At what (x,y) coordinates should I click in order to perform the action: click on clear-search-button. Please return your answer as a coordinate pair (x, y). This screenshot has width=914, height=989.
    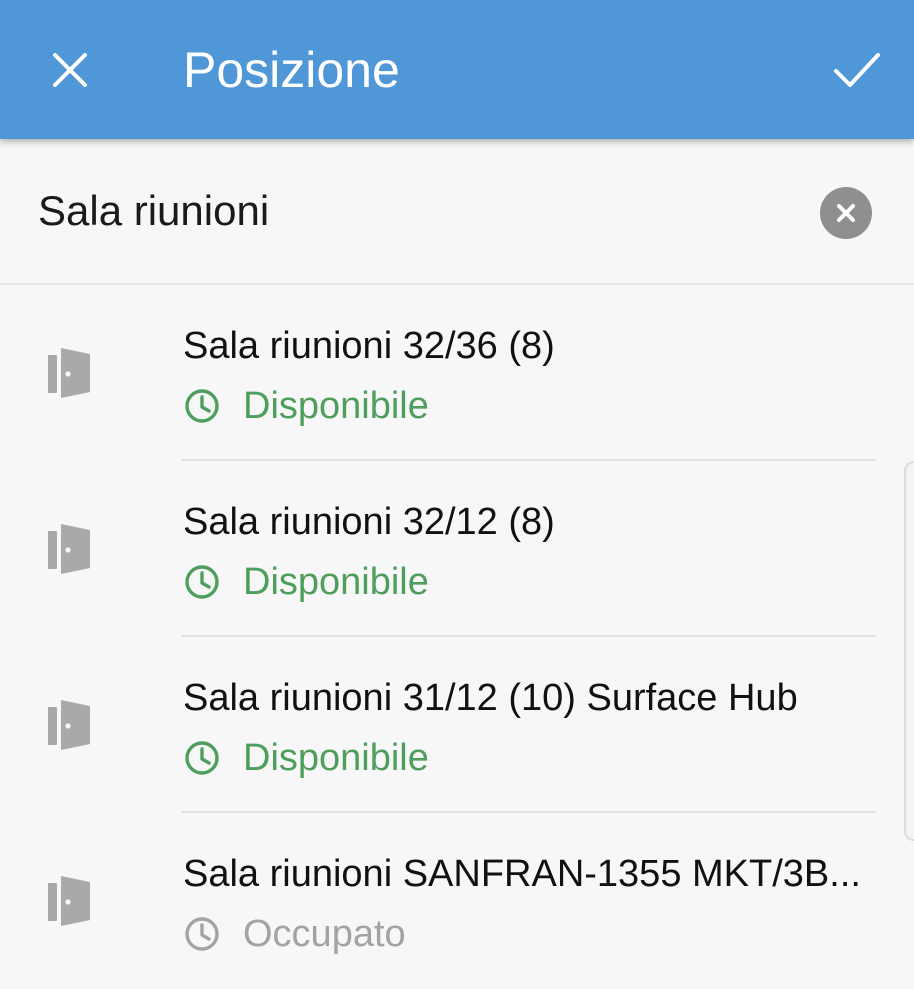
    Looking at the image, I should click on (846, 213).